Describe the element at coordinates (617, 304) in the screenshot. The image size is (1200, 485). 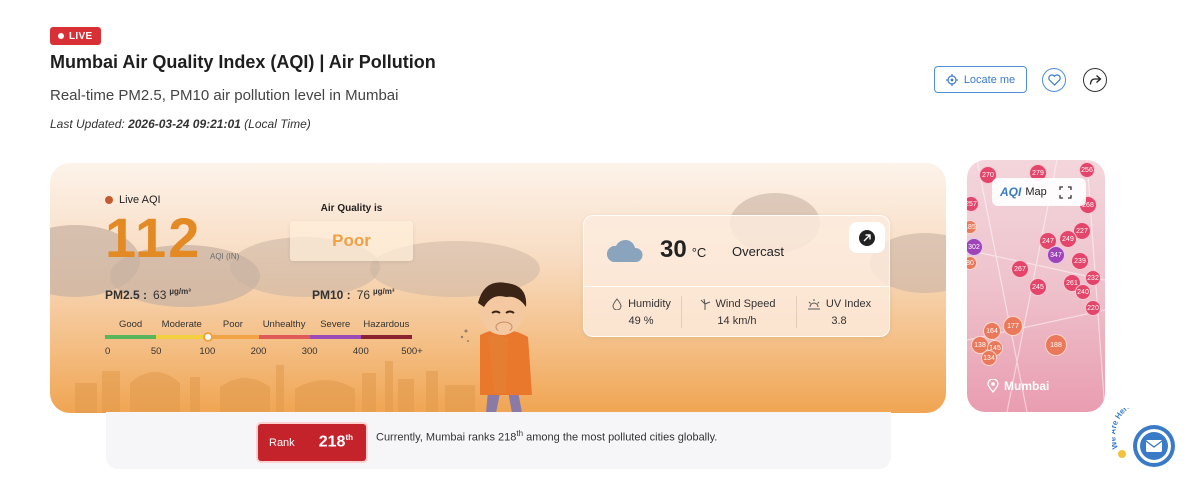
I see `humidity-icon` at that location.